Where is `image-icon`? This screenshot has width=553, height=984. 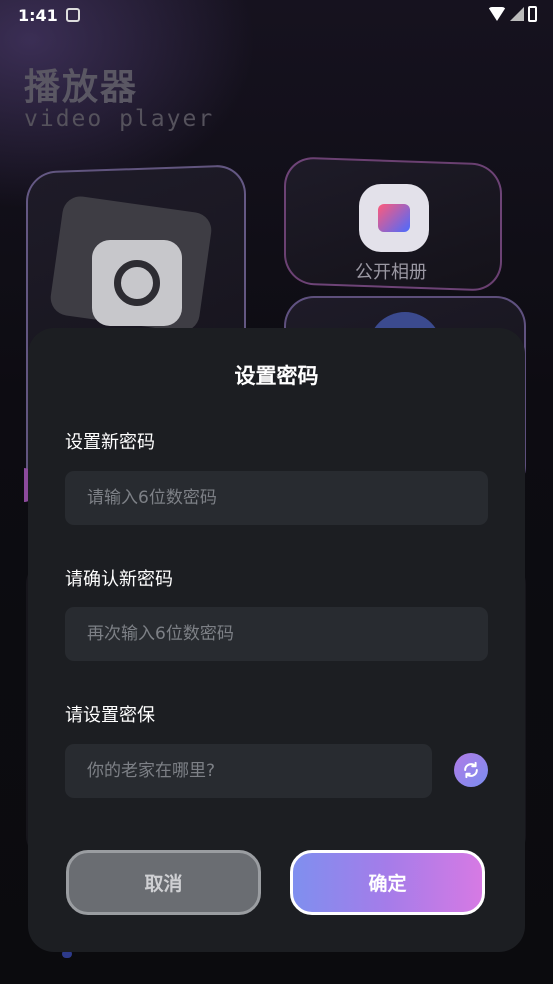 image-icon is located at coordinates (394, 218).